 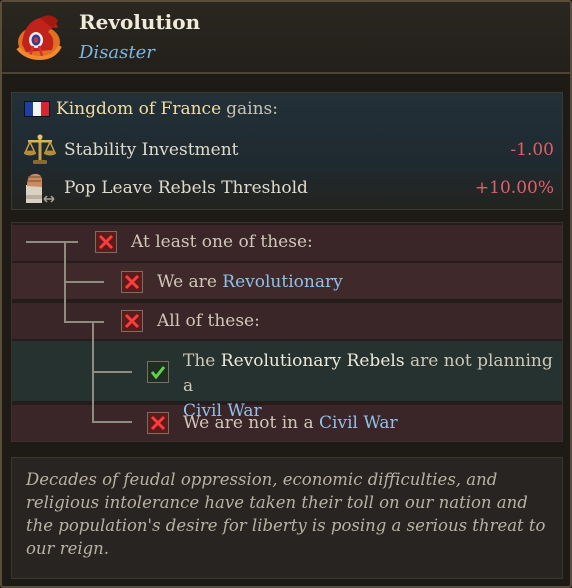 I want to click on condition-all: All of these:, so click(x=190, y=321).